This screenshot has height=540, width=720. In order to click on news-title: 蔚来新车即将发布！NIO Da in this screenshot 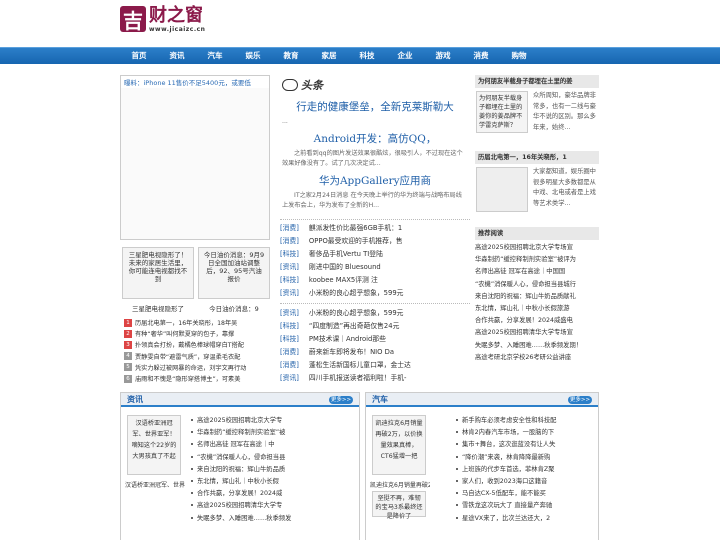, I will do `click(351, 352)`.